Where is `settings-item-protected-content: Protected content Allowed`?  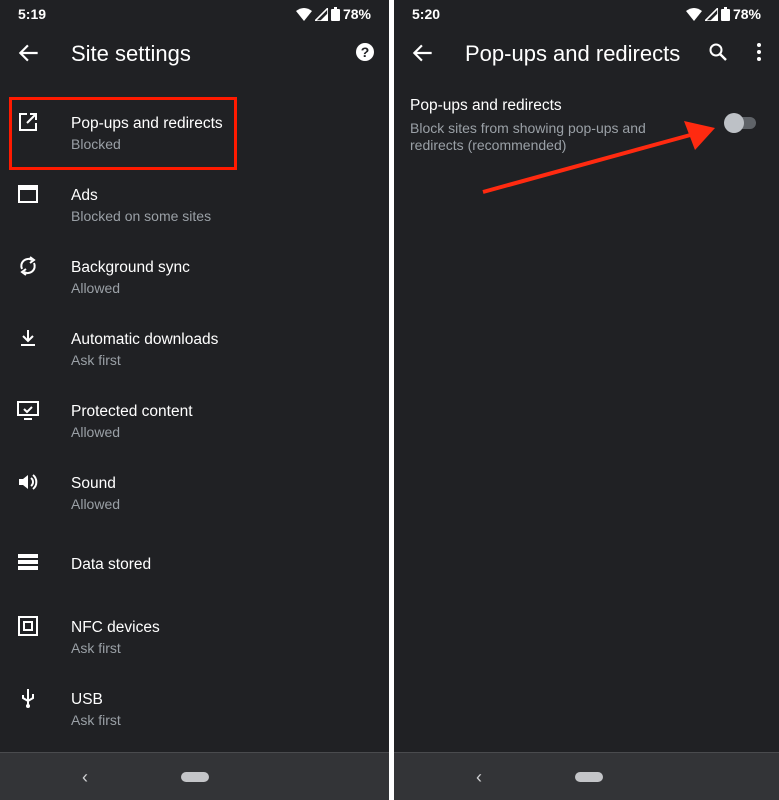
settings-item-protected-content: Protected content Allowed is located at coordinates (194, 412).